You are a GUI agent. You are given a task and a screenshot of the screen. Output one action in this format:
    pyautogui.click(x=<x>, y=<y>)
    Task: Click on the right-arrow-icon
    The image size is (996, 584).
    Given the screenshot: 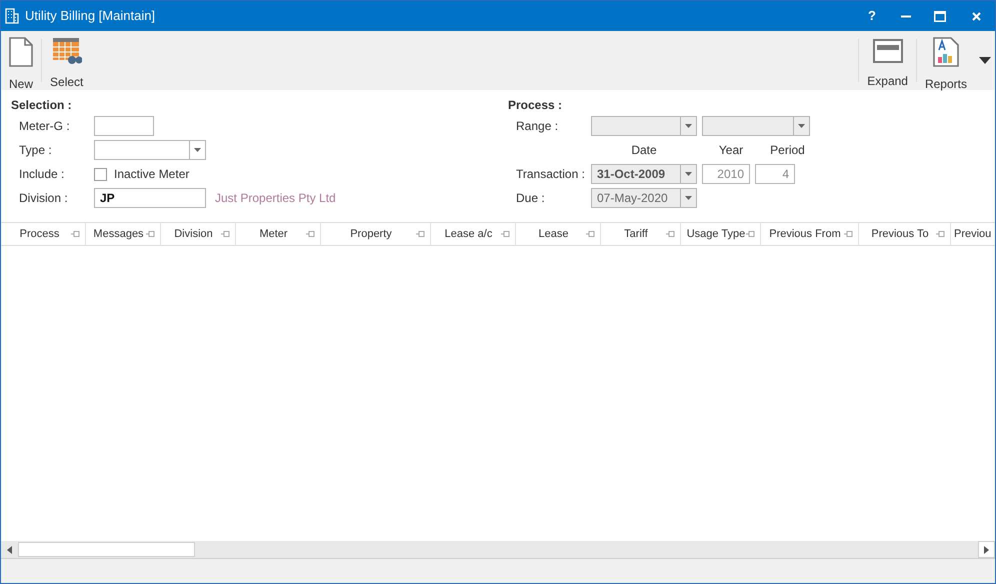 What is the action you would take?
    pyautogui.click(x=986, y=550)
    